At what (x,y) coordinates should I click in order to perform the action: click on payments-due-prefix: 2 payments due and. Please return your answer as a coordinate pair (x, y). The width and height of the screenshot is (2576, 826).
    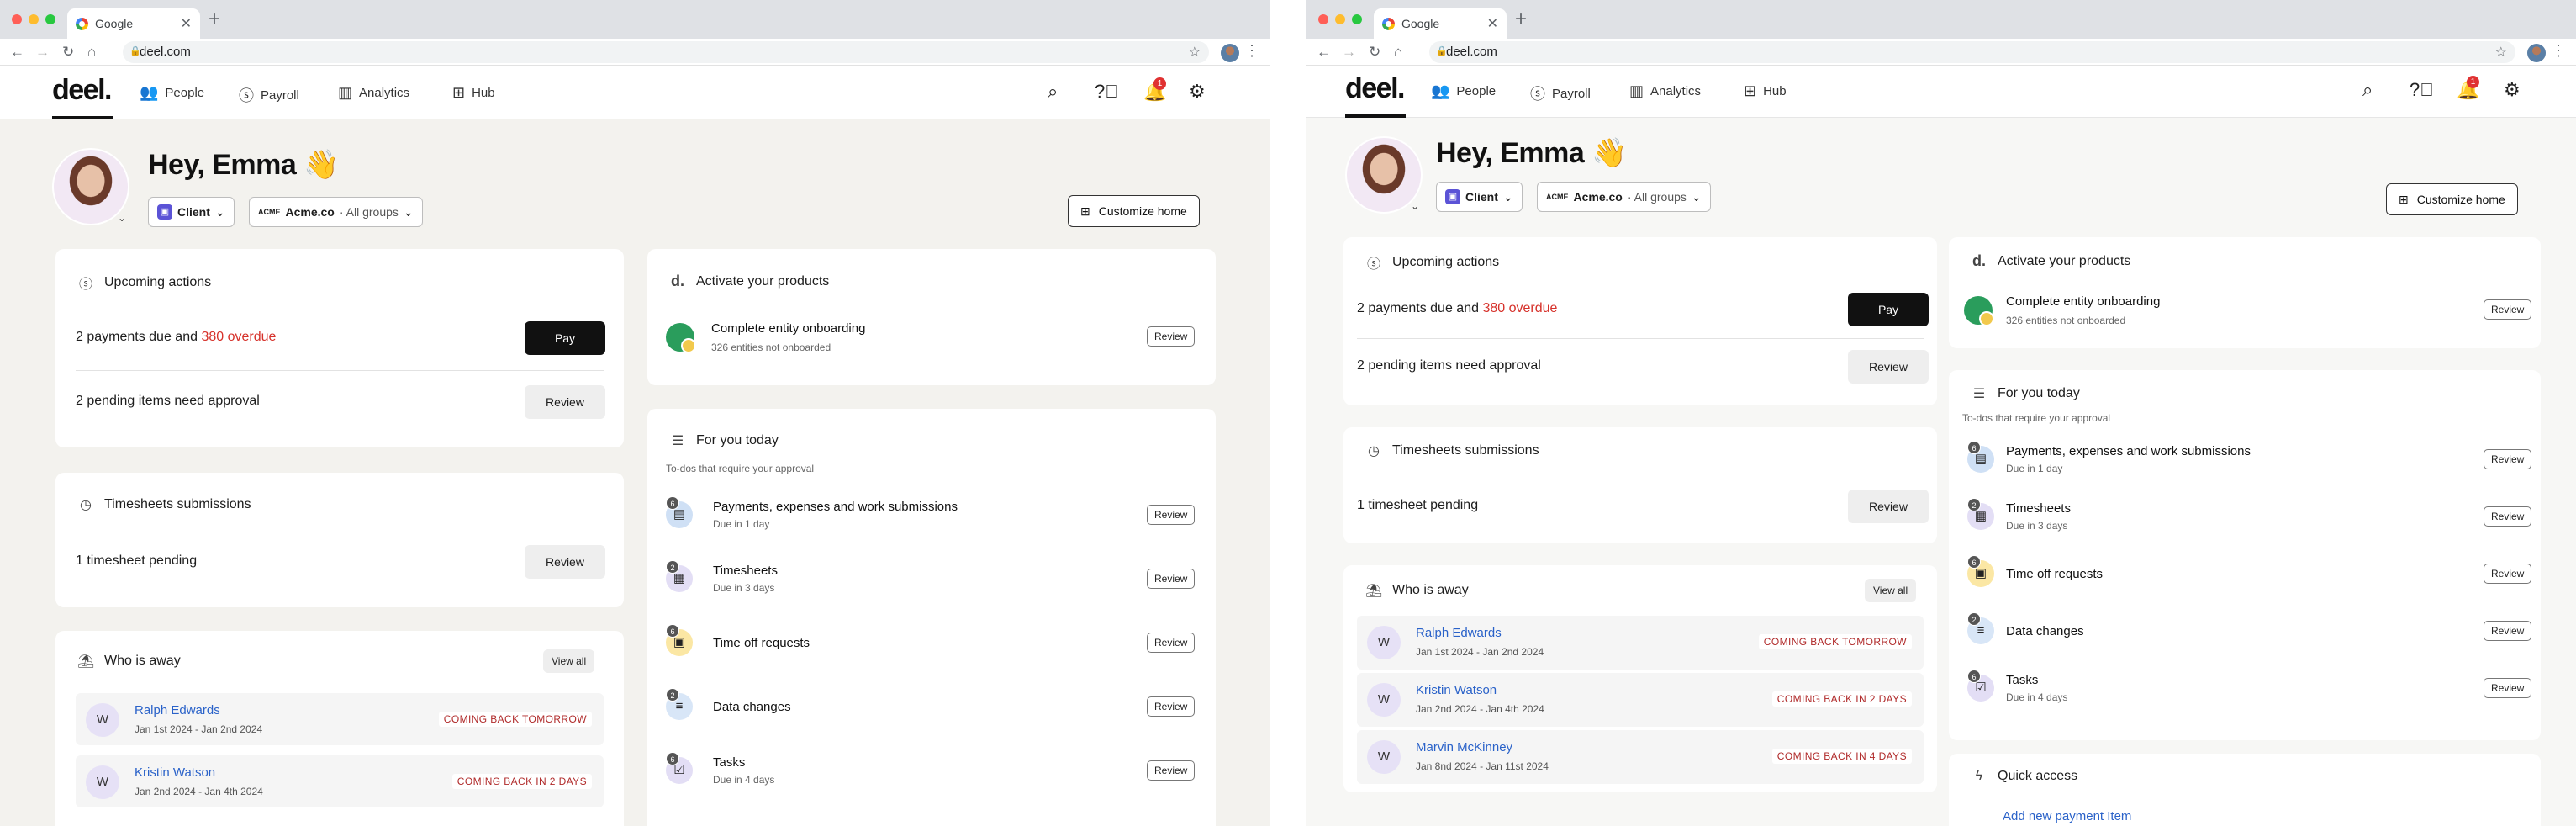
    Looking at the image, I should click on (1420, 308).